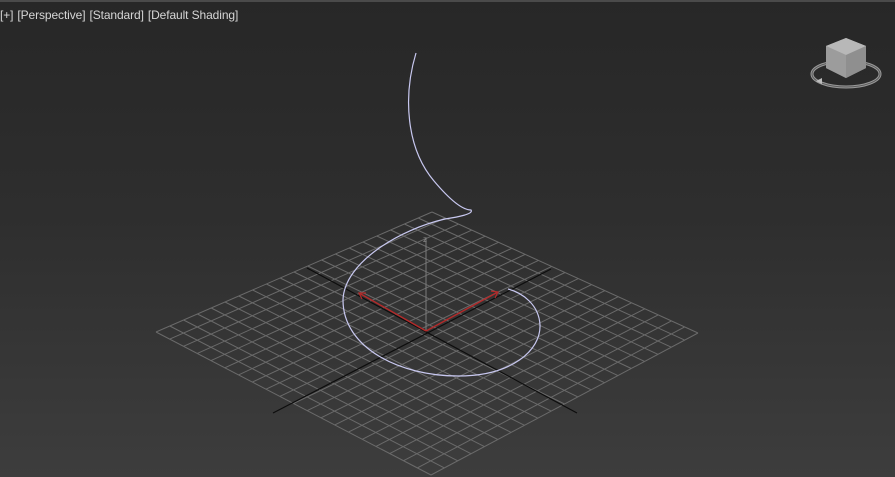 The width and height of the screenshot is (895, 477). What do you see at coordinates (392, 312) in the screenshot?
I see `x-axis-arrow-line` at bounding box center [392, 312].